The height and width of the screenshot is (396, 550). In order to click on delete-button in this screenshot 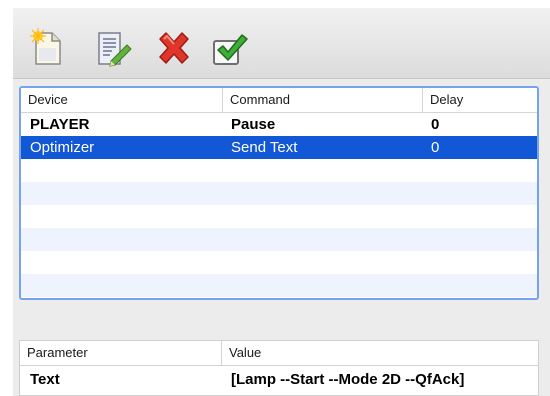, I will do `click(173, 48)`.